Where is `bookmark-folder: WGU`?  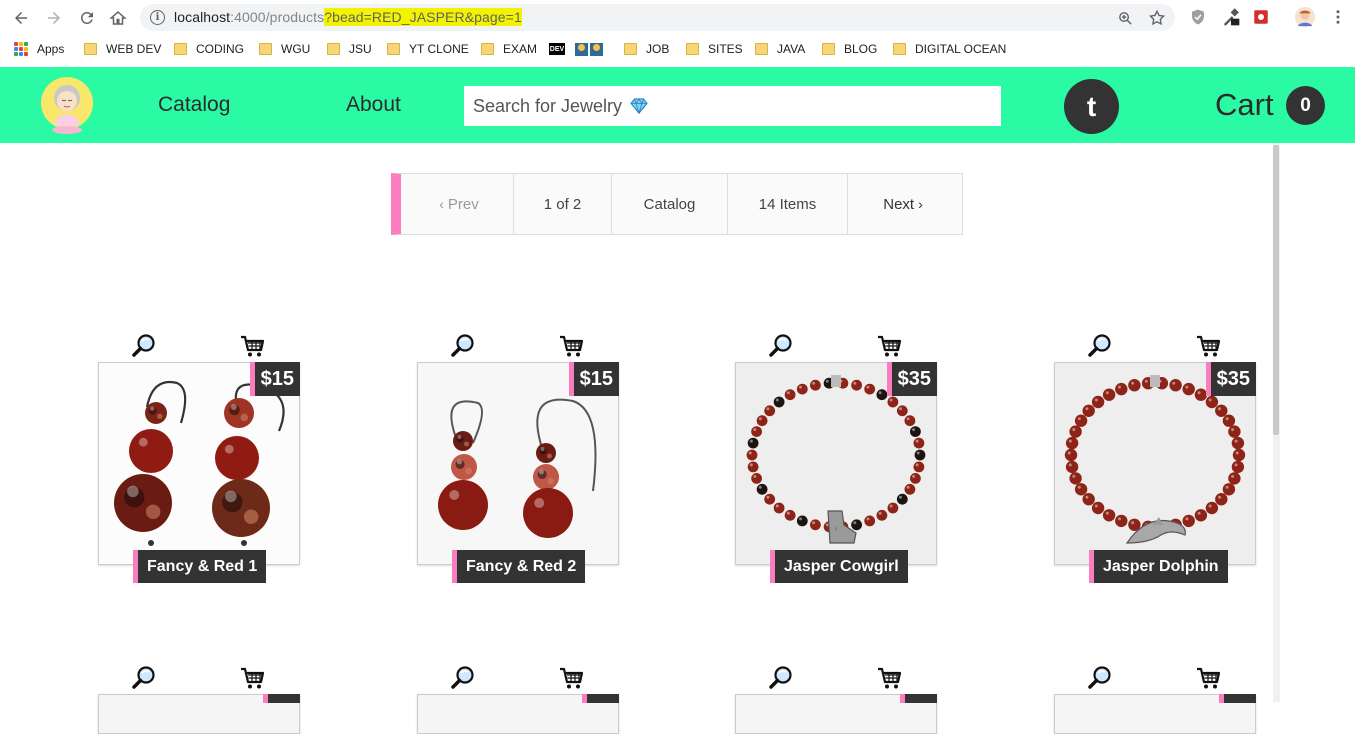
bookmark-folder: WGU is located at coordinates (284, 49).